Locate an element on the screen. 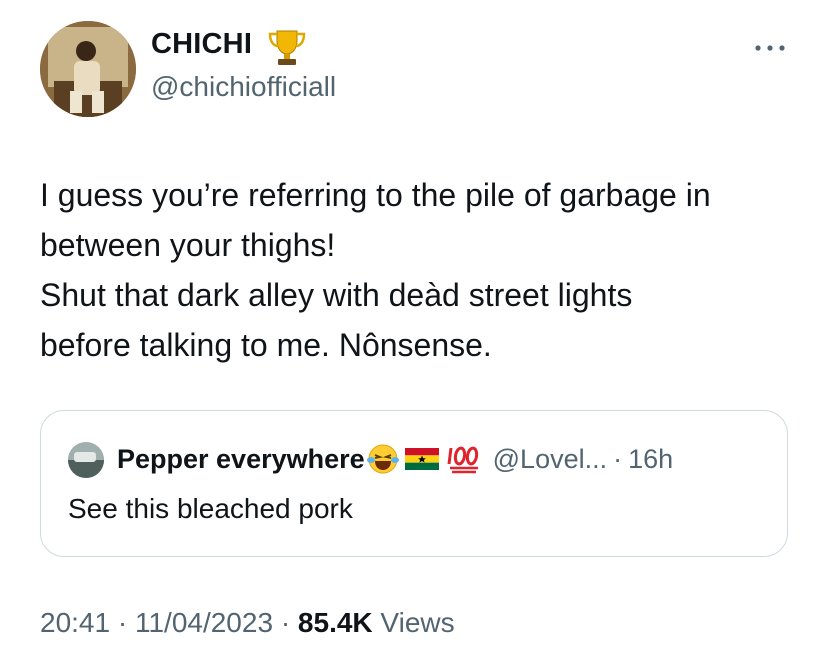 The image size is (828, 649). author-avatar is located at coordinates (88, 69).